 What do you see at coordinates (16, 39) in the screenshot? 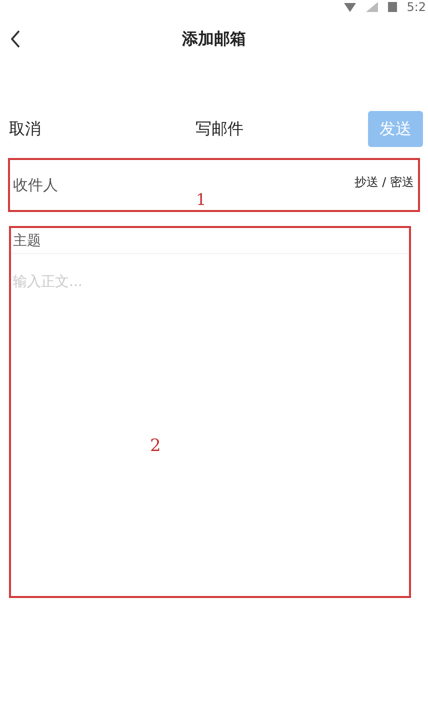
I see `back-icon` at bounding box center [16, 39].